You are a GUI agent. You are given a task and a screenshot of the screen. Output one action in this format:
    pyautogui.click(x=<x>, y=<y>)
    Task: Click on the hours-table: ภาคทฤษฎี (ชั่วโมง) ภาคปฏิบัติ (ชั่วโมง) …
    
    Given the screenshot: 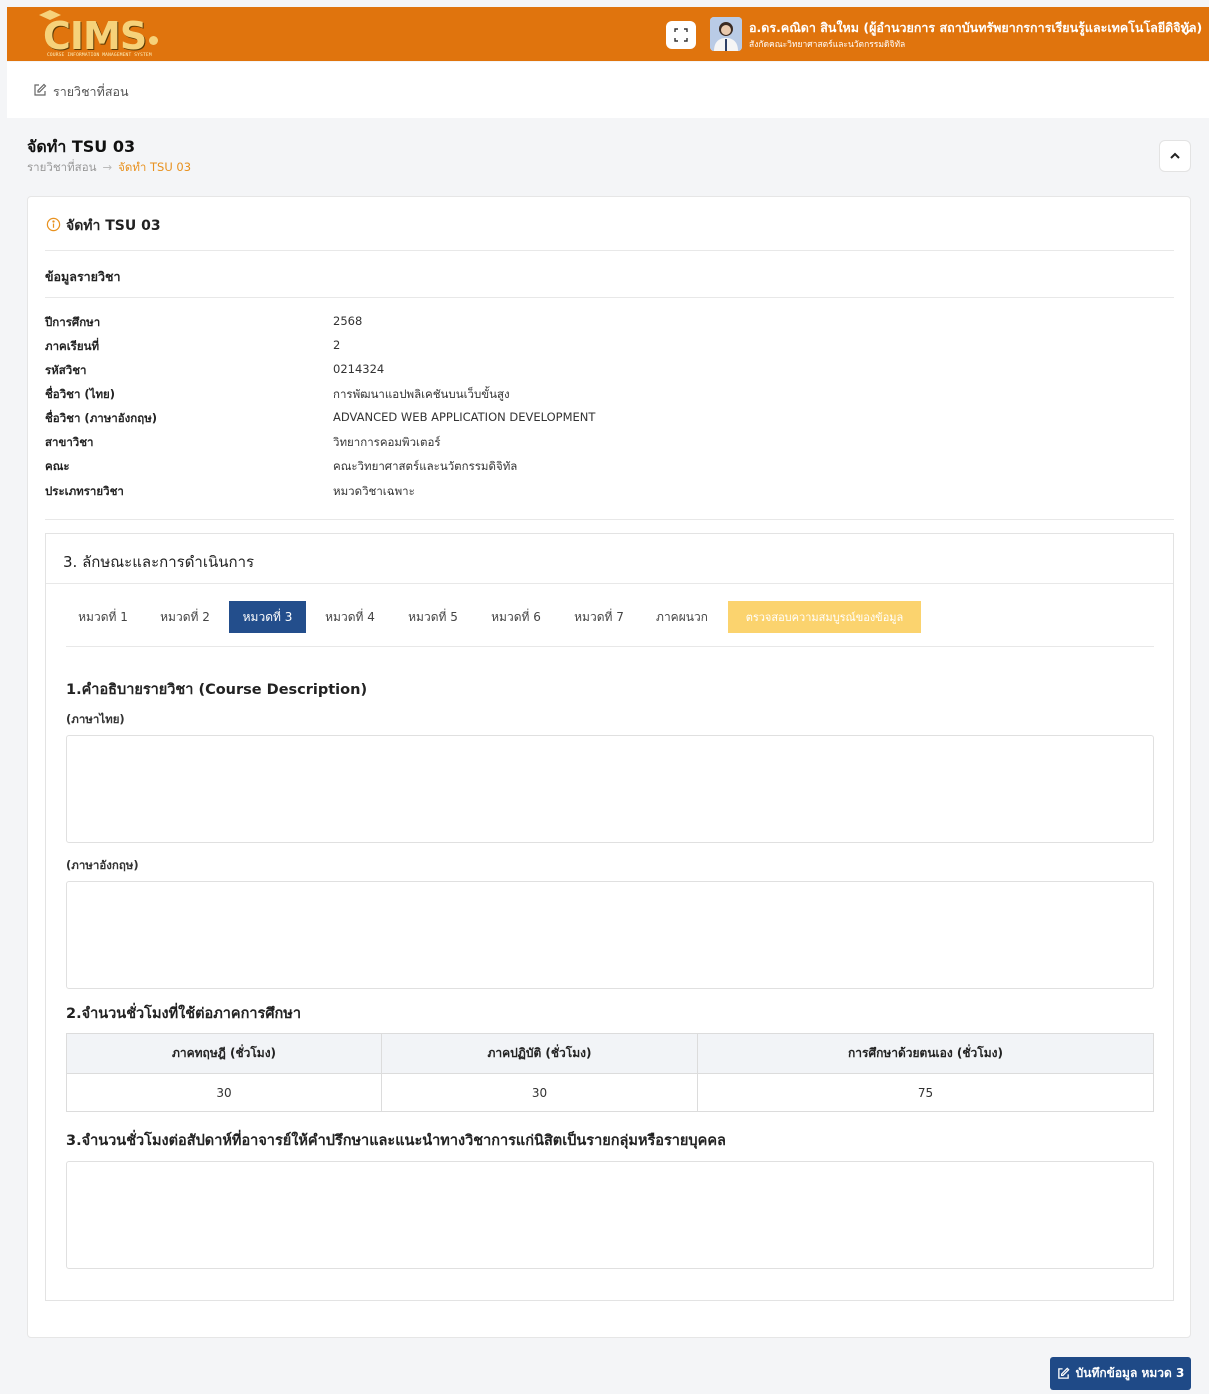 What is the action you would take?
    pyautogui.click(x=610, y=1072)
    